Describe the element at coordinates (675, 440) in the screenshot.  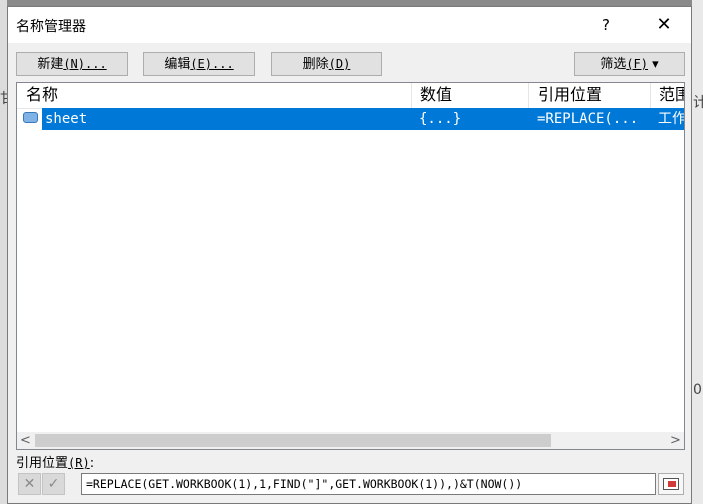
I see `scroll-right-icon: >` at that location.